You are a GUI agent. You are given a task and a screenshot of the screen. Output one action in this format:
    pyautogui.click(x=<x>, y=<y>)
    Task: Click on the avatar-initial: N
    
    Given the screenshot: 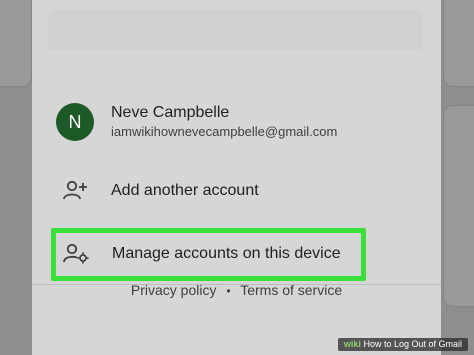 What is the action you would take?
    pyautogui.click(x=75, y=121)
    